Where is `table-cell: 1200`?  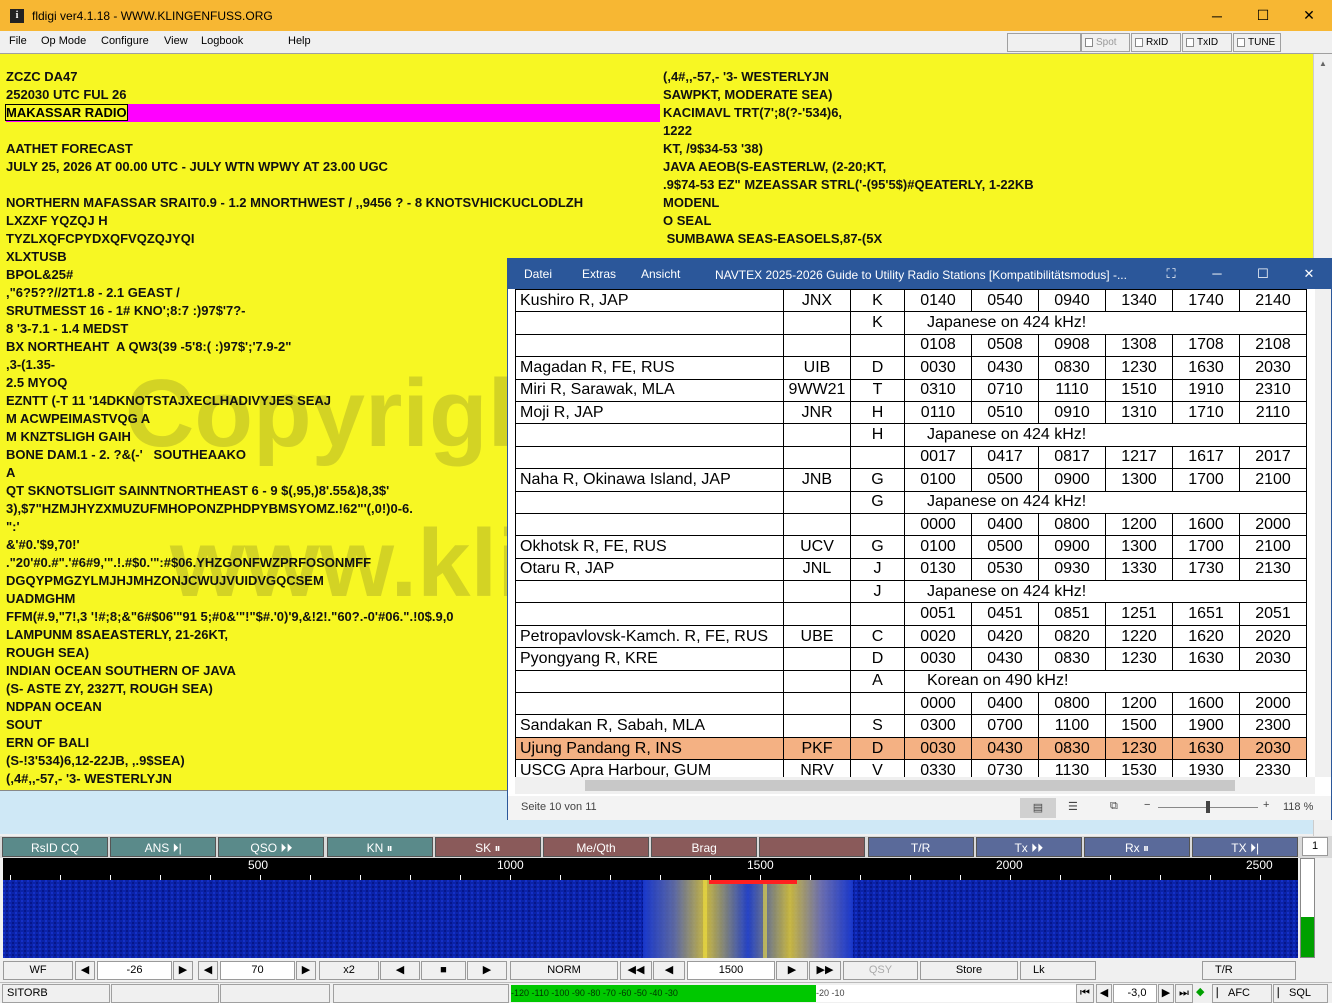 table-cell: 1200 is located at coordinates (1139, 524).